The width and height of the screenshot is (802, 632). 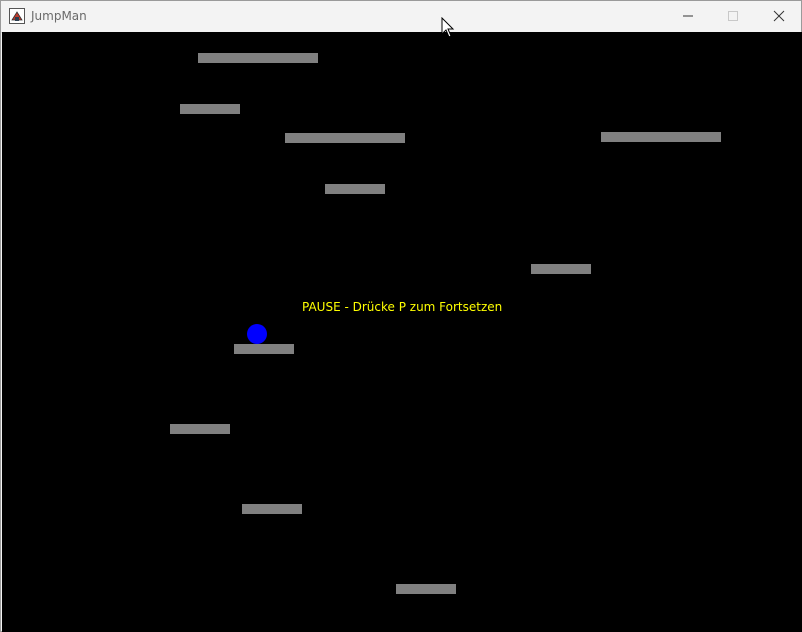 I want to click on maximize-button, so click(x=732, y=16).